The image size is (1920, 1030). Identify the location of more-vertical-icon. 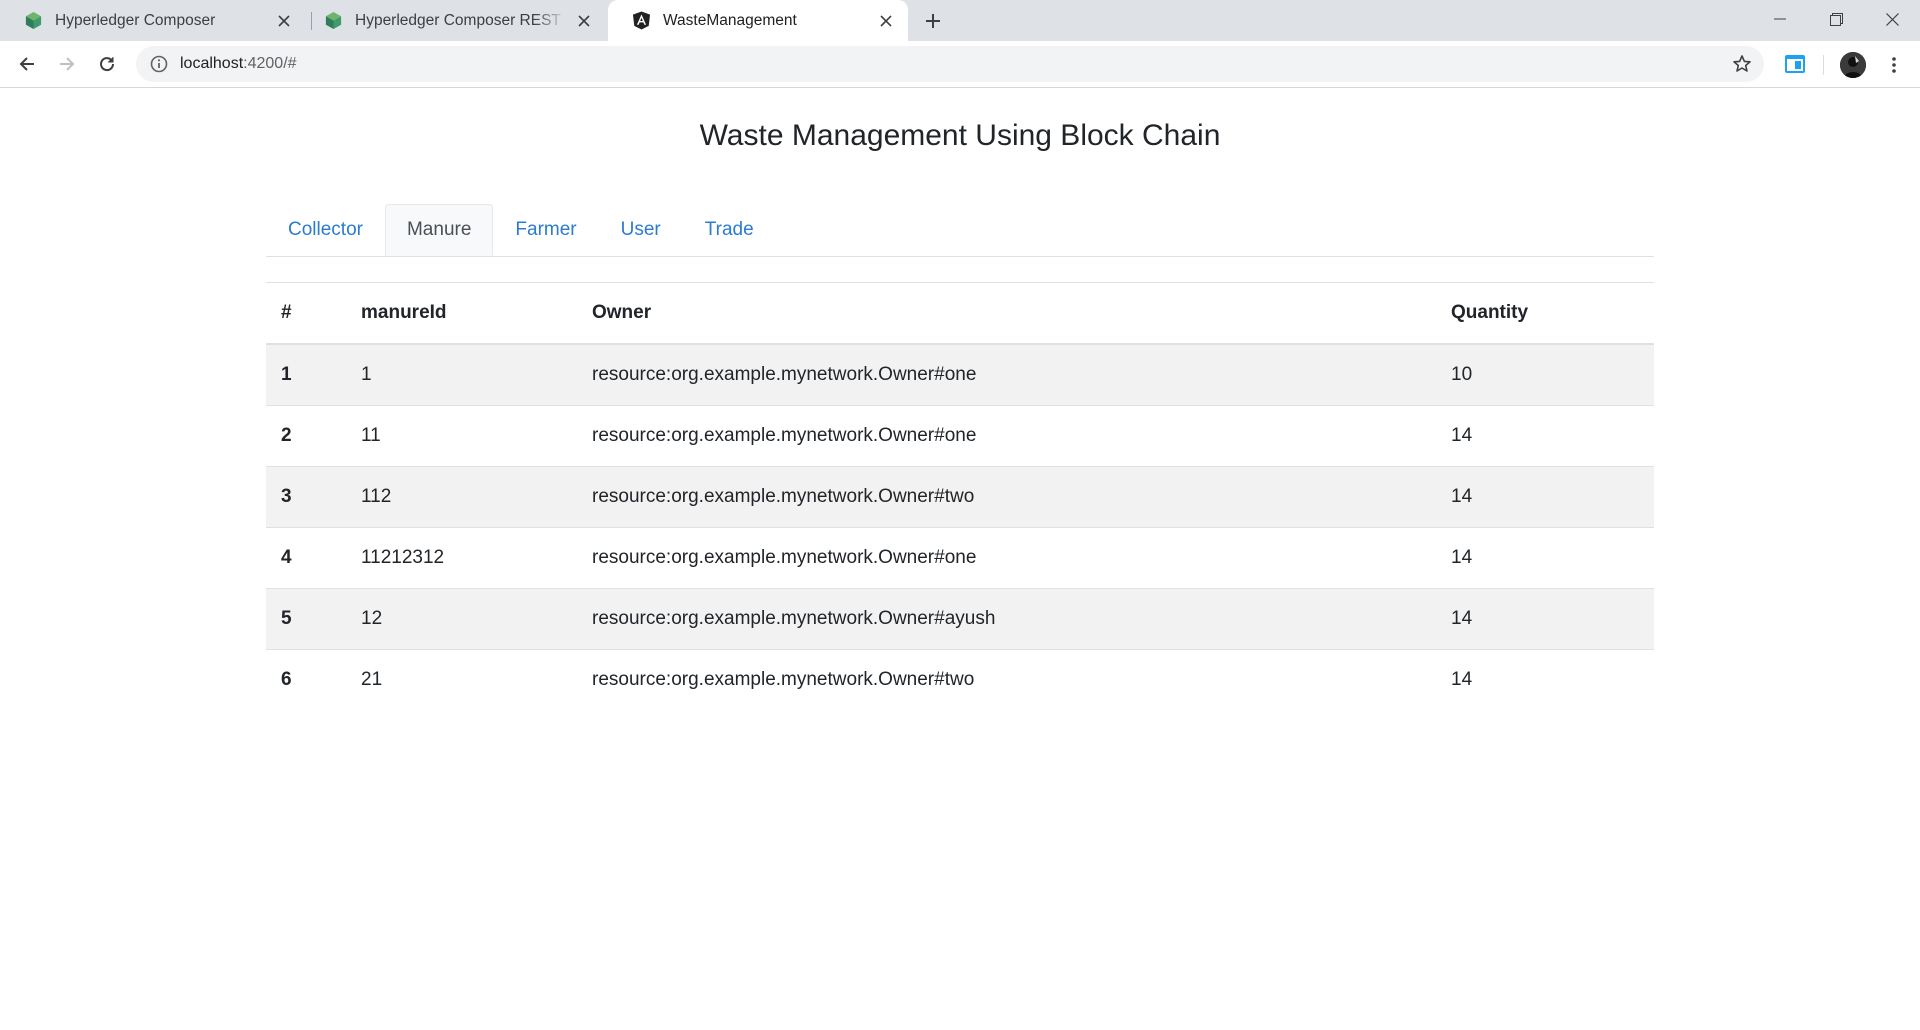
(1894, 65).